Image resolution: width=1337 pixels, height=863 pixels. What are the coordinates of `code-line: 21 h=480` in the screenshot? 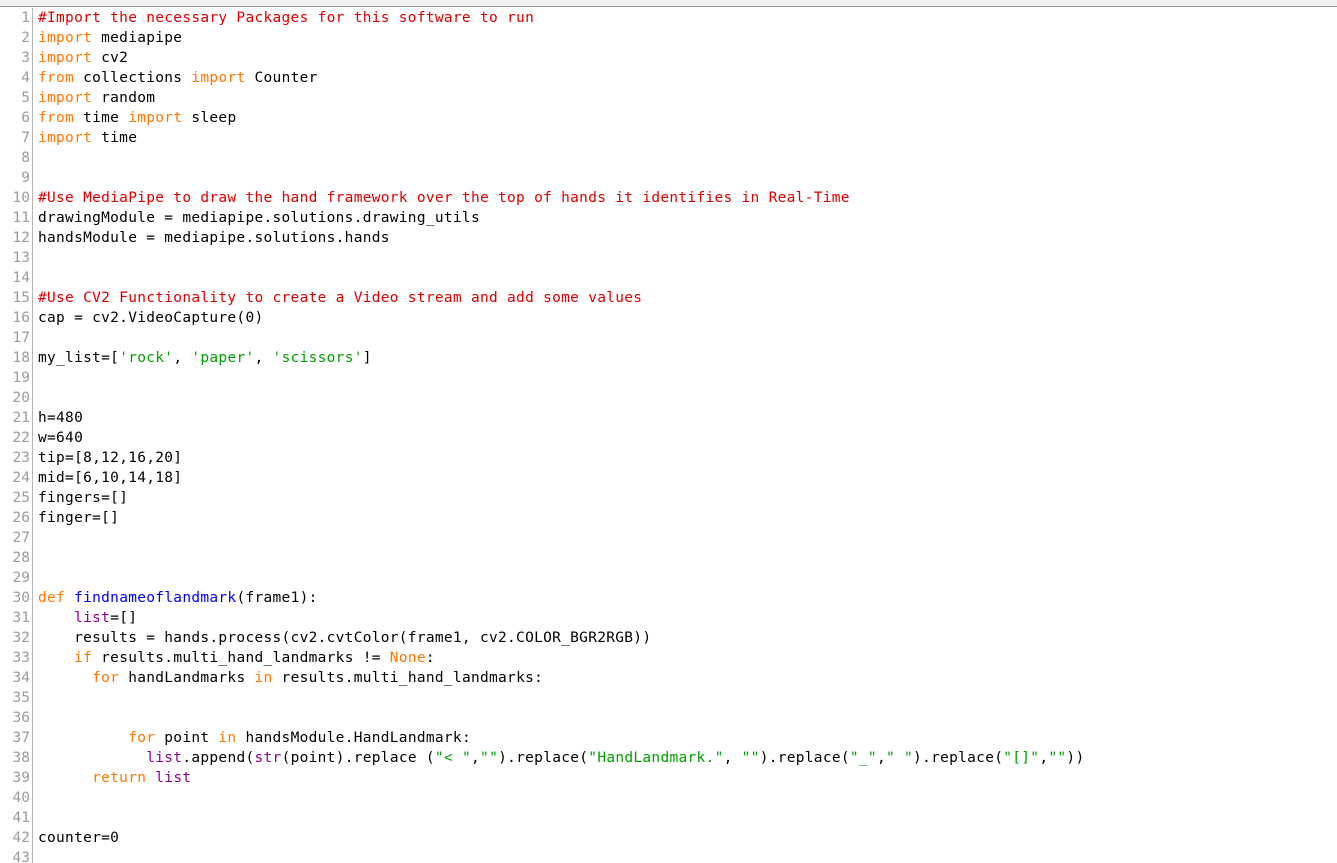 It's located at (668, 418).